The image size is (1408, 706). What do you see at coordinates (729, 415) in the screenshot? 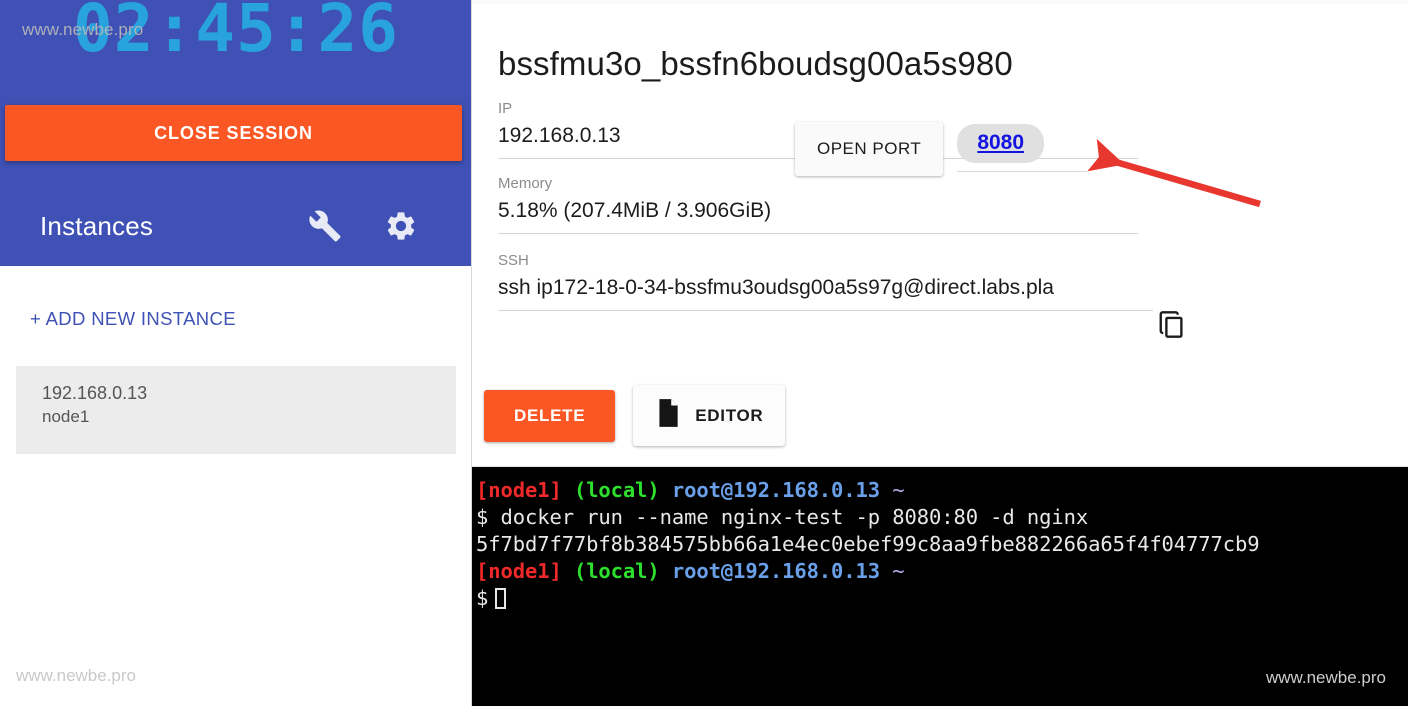
I see `editor-button-label: EDITOR` at bounding box center [729, 415].